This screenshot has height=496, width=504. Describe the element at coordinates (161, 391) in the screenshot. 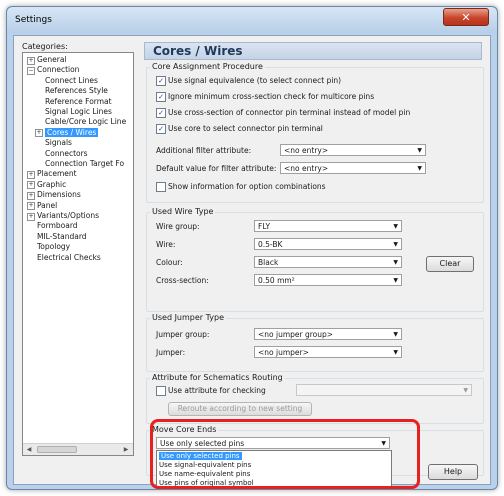

I see `use-attribute-checkbox` at that location.